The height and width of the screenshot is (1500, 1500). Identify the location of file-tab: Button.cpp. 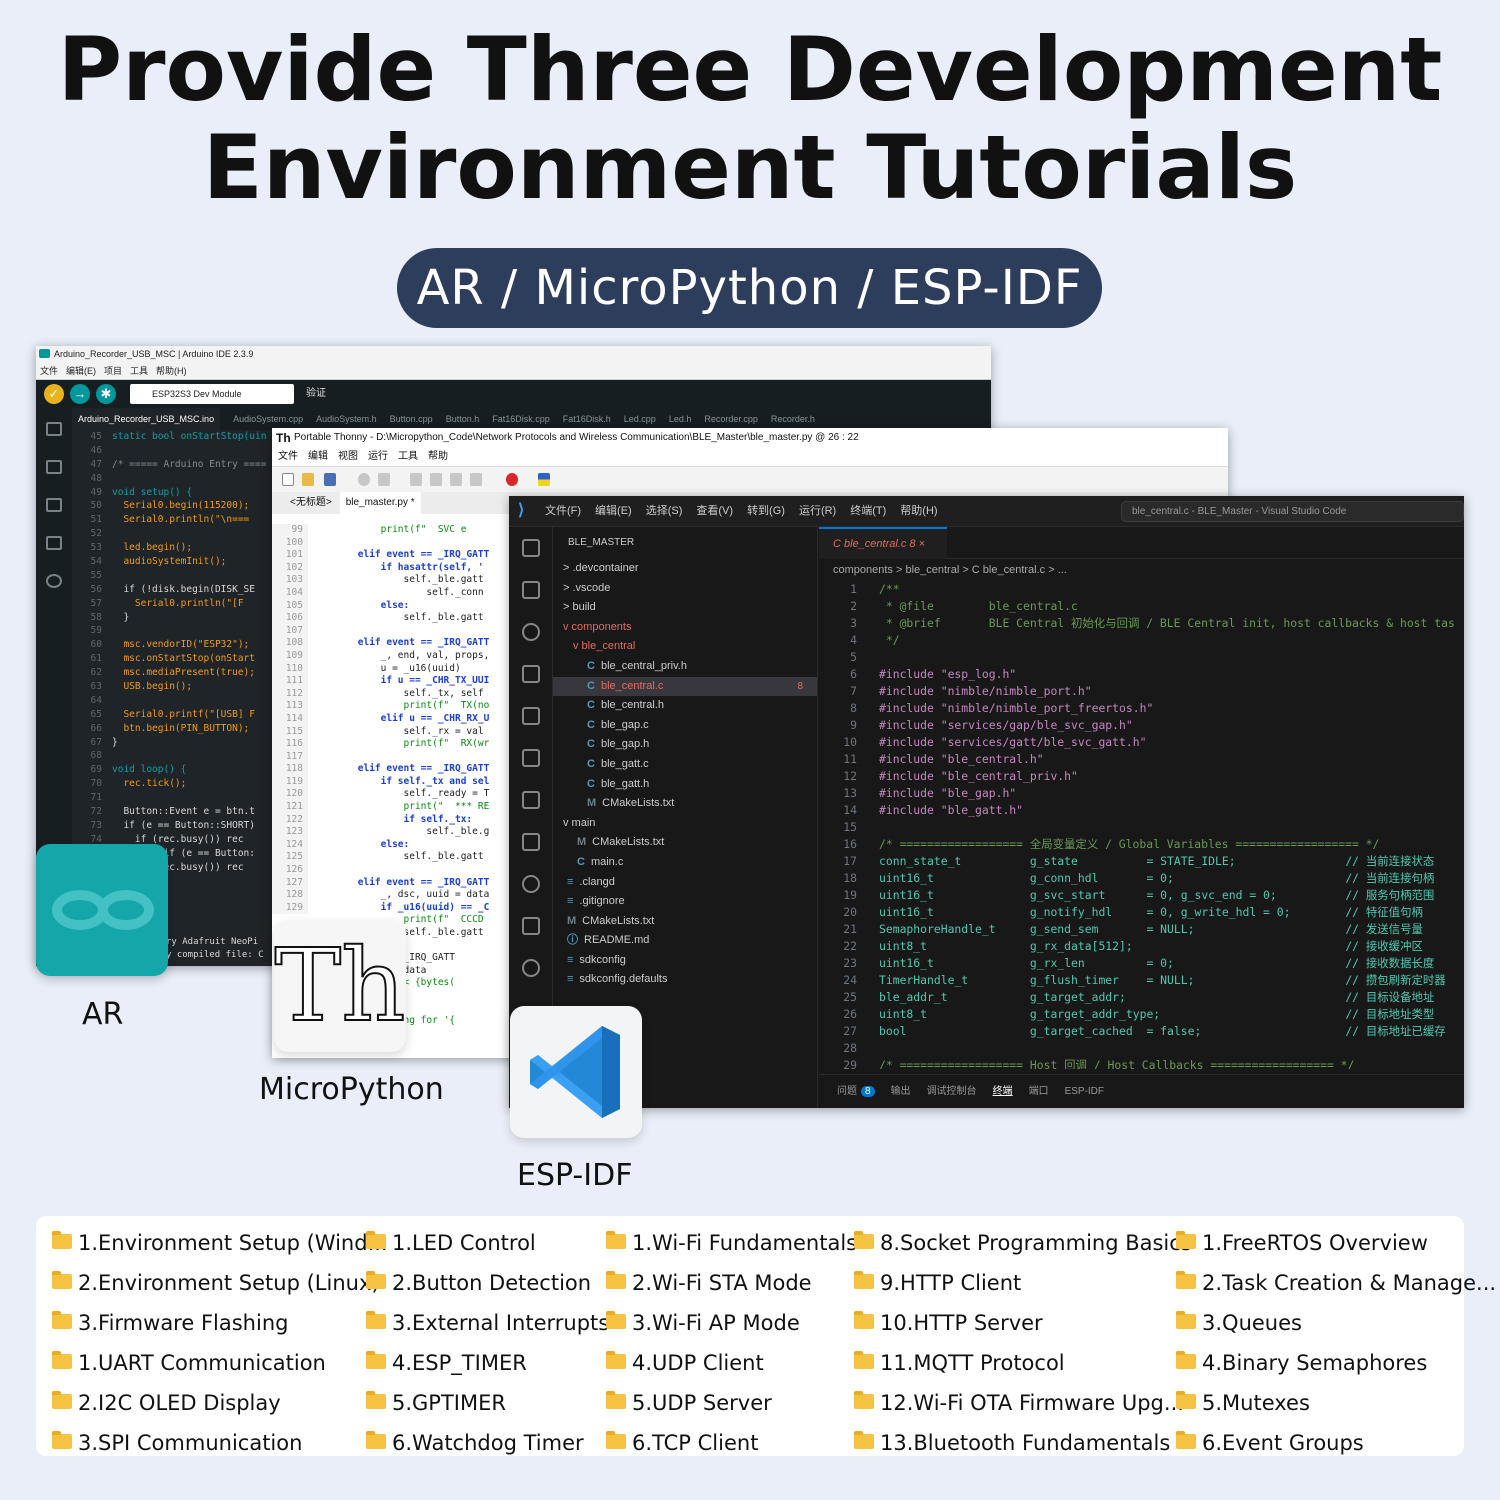
(411, 419).